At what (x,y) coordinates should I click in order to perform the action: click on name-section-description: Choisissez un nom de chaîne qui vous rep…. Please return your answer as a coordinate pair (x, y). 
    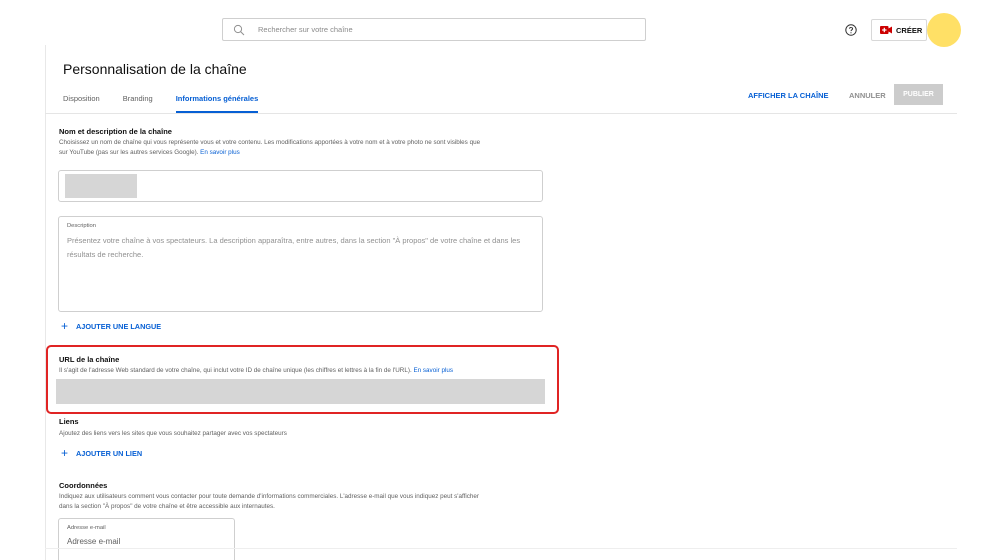
    Looking at the image, I should click on (309, 147).